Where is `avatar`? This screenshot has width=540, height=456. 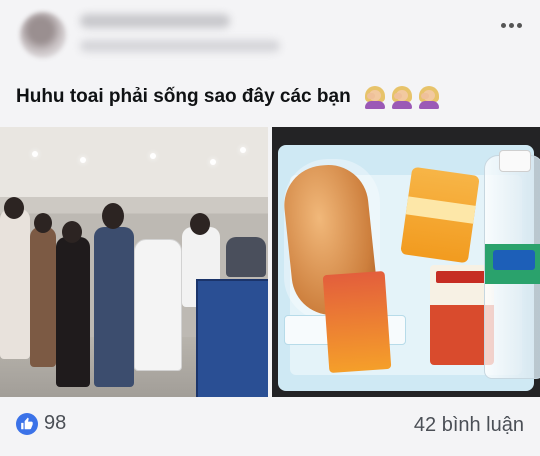 avatar is located at coordinates (43, 35).